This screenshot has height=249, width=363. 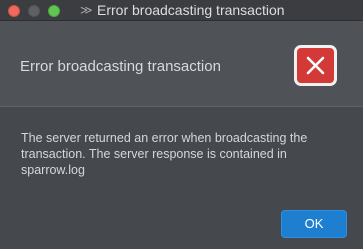 I want to click on maximize-window-button, so click(x=54, y=11).